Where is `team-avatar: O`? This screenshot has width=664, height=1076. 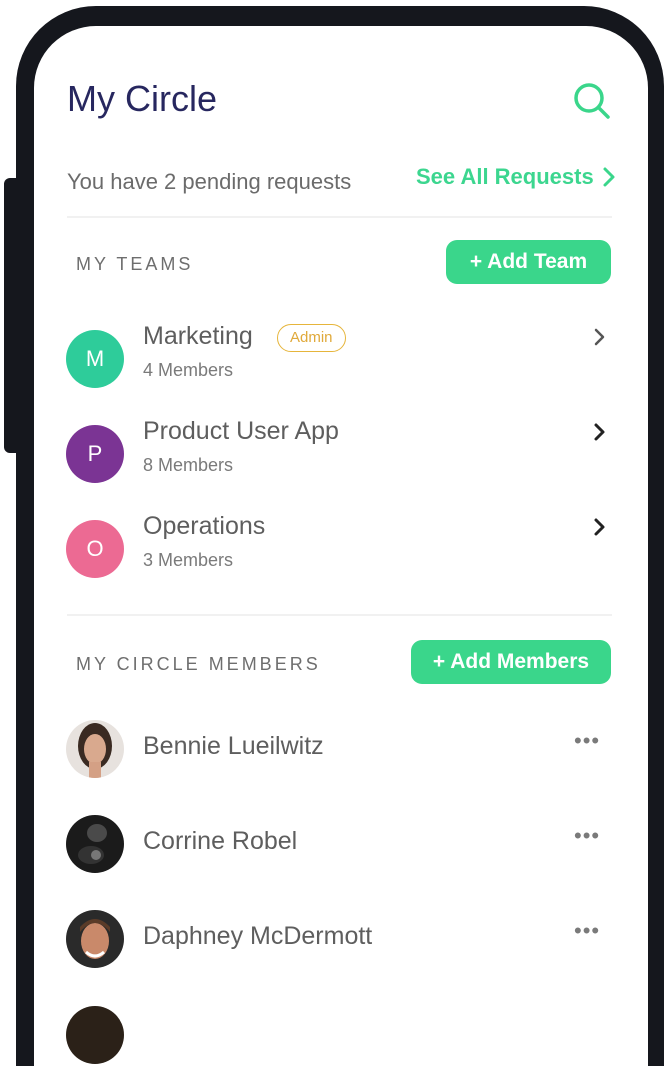
team-avatar: O is located at coordinates (95, 549).